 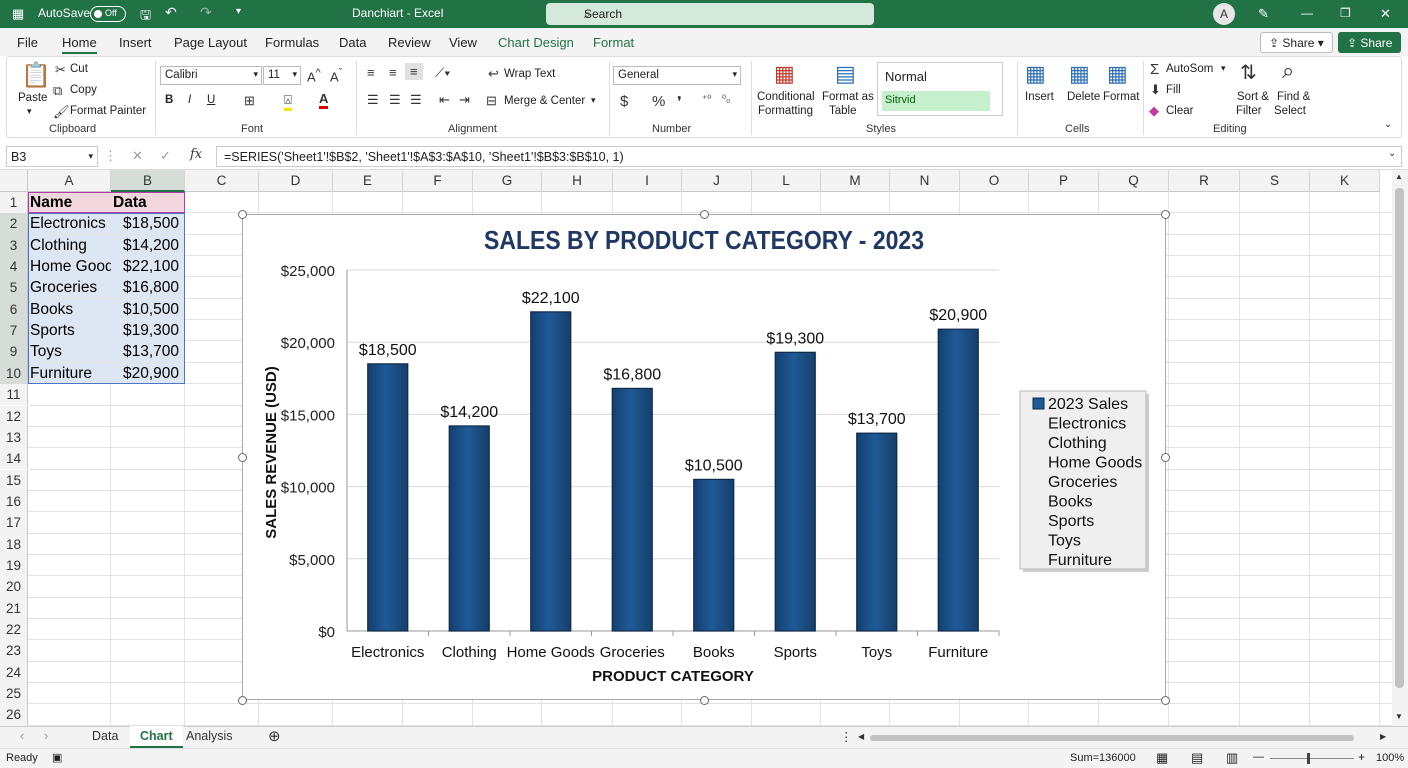 What do you see at coordinates (14, 437) in the screenshot?
I see `row-header-13: 13` at bounding box center [14, 437].